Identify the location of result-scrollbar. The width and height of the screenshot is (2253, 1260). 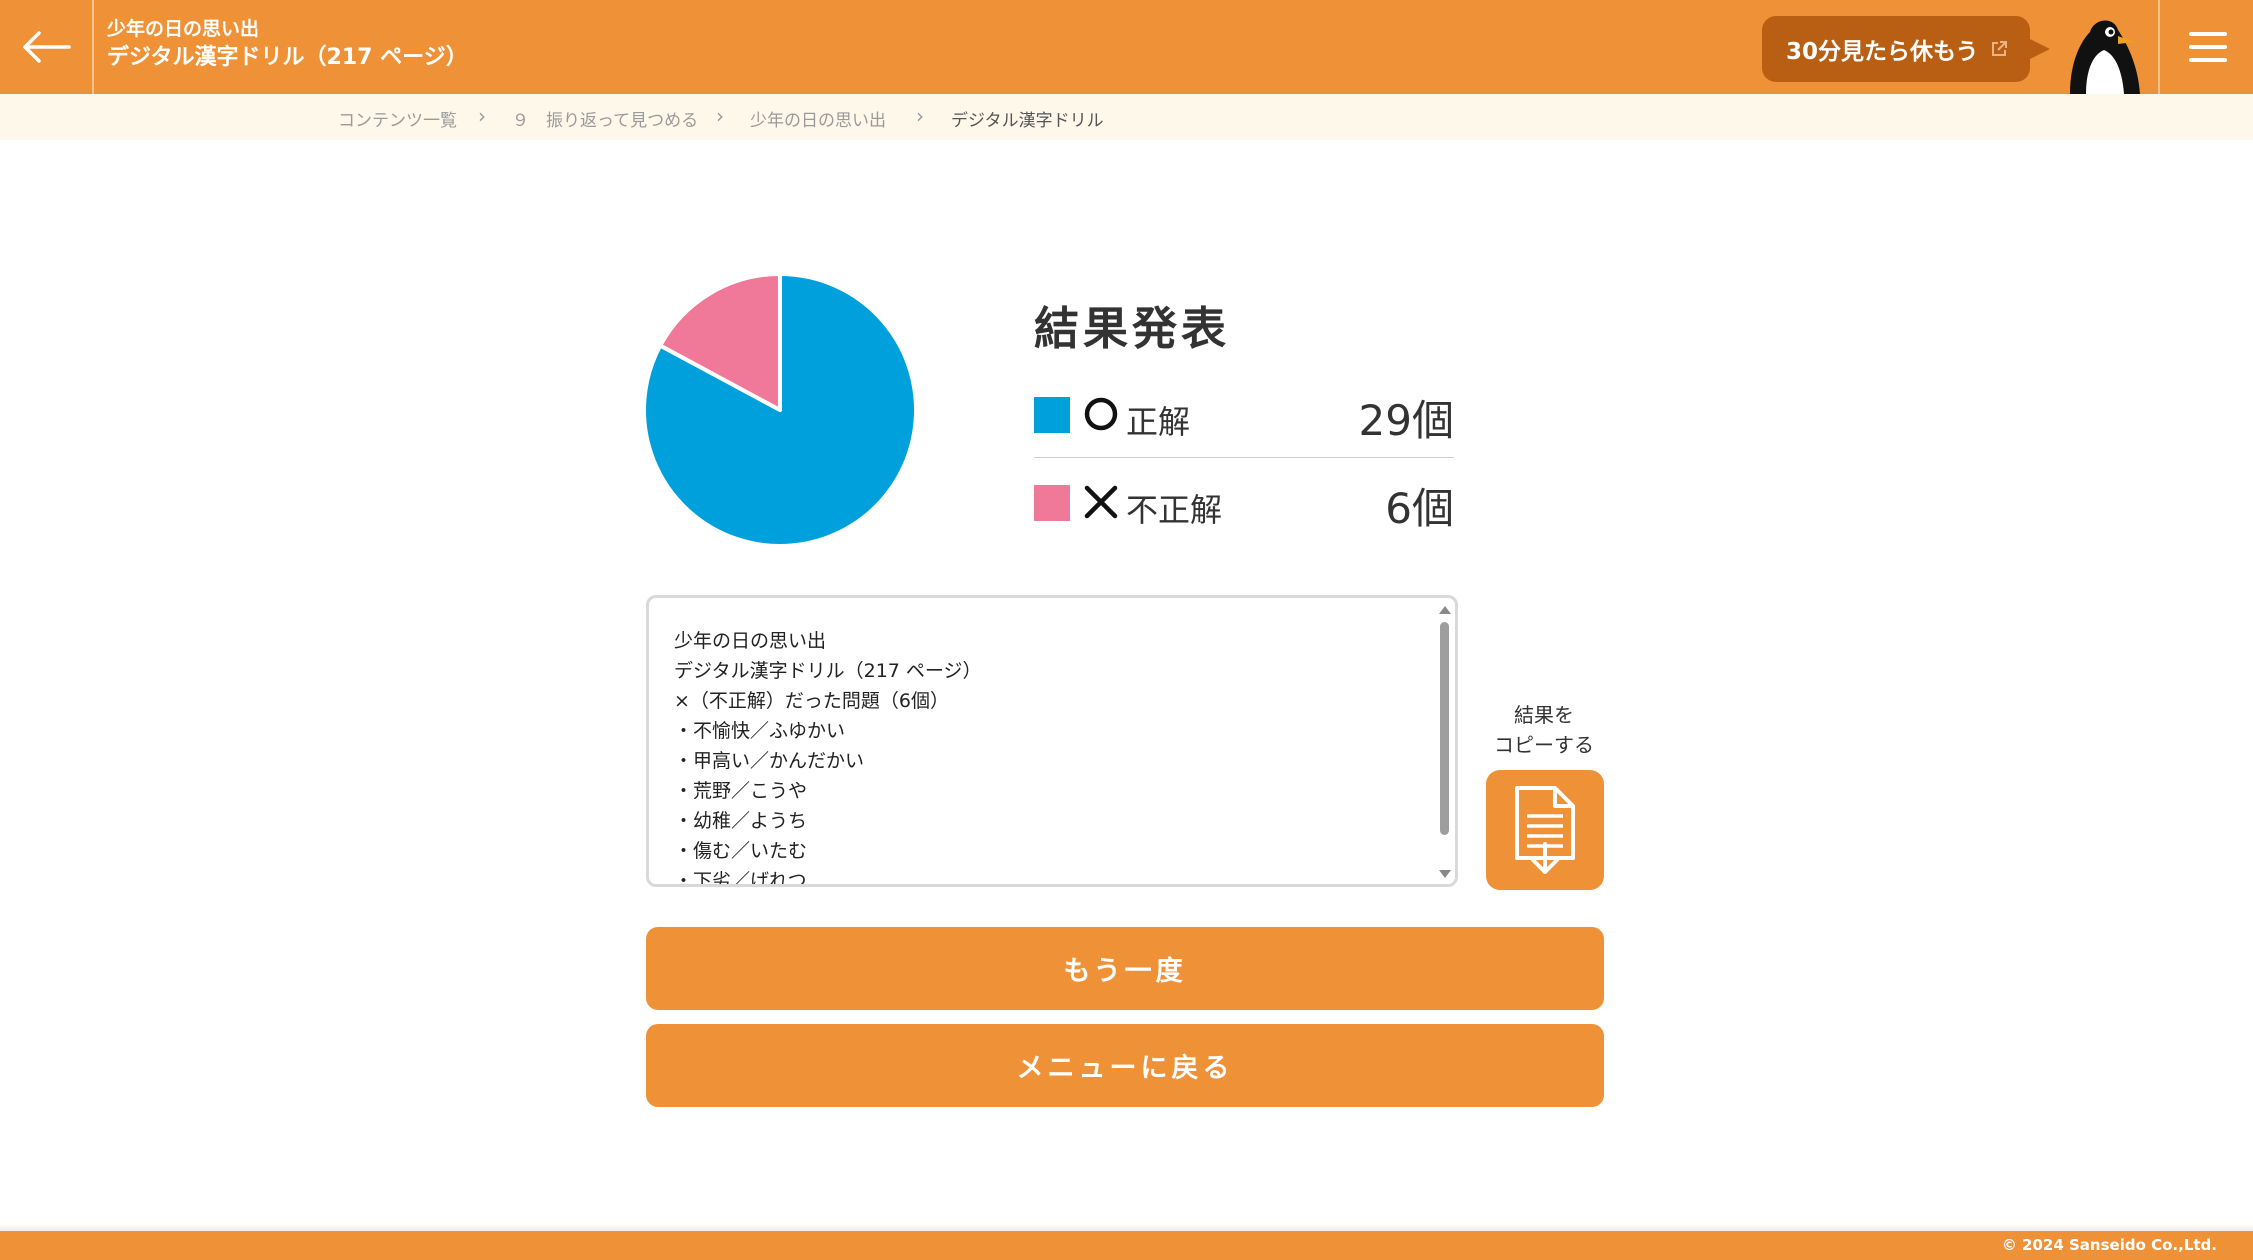
(1444, 742).